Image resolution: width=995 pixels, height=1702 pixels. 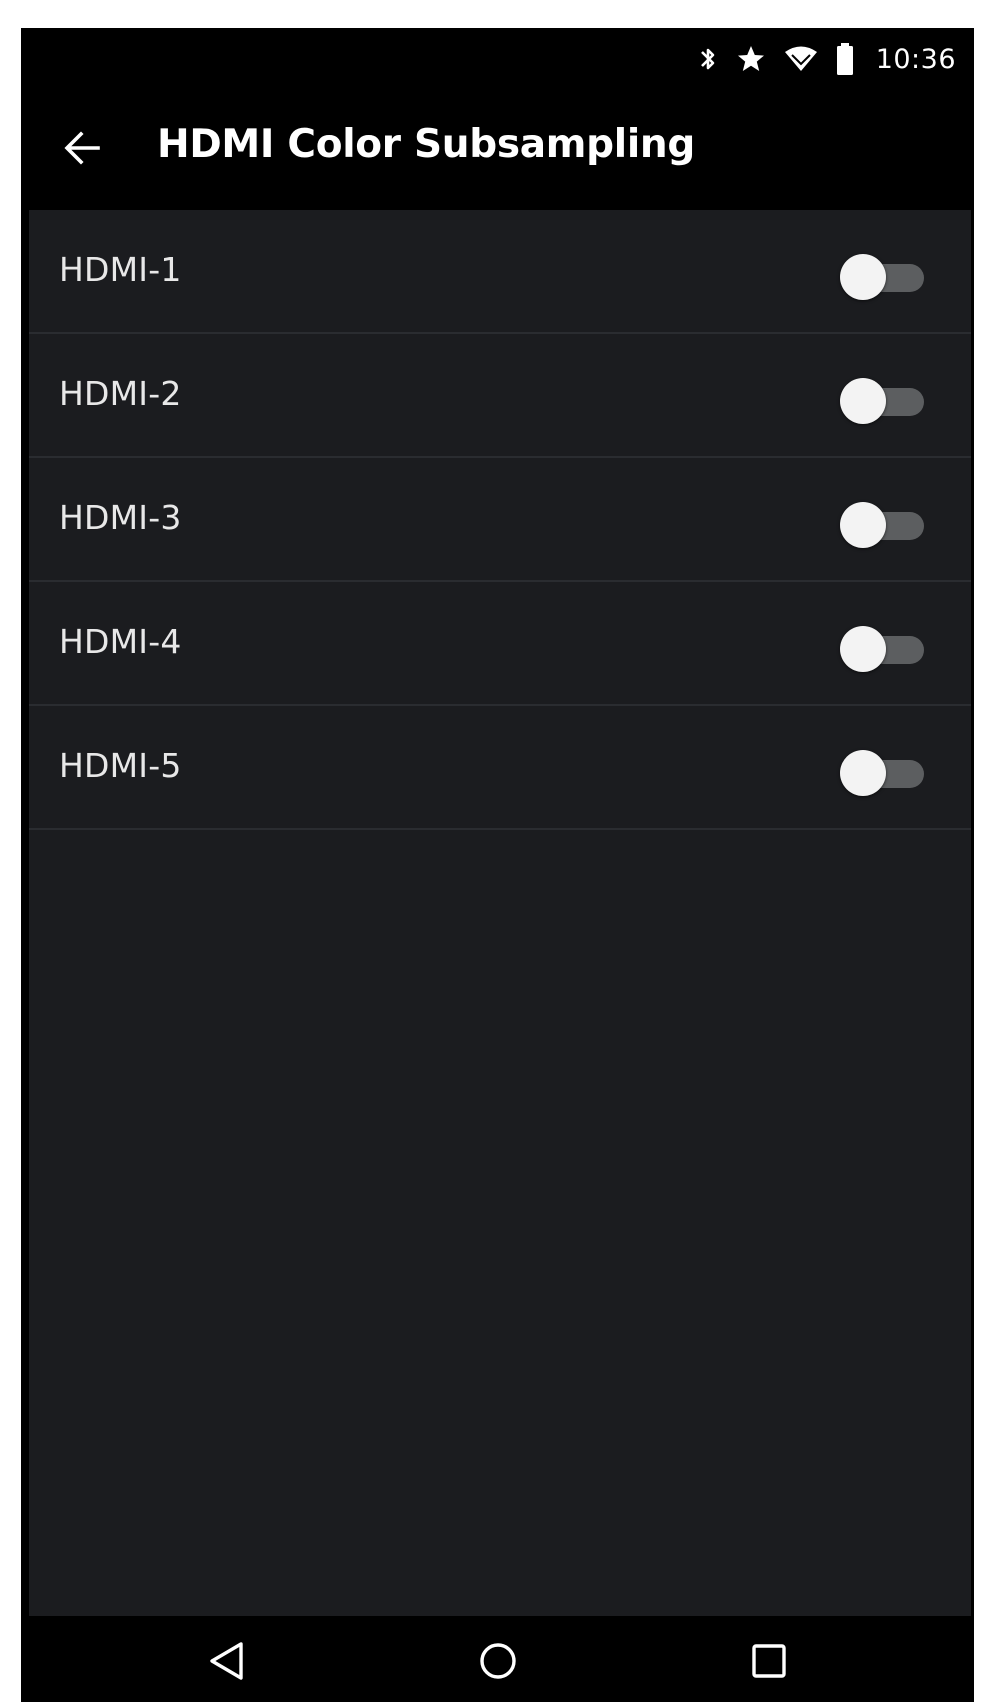 I want to click on nav-back-button, so click(x=227, y=1661).